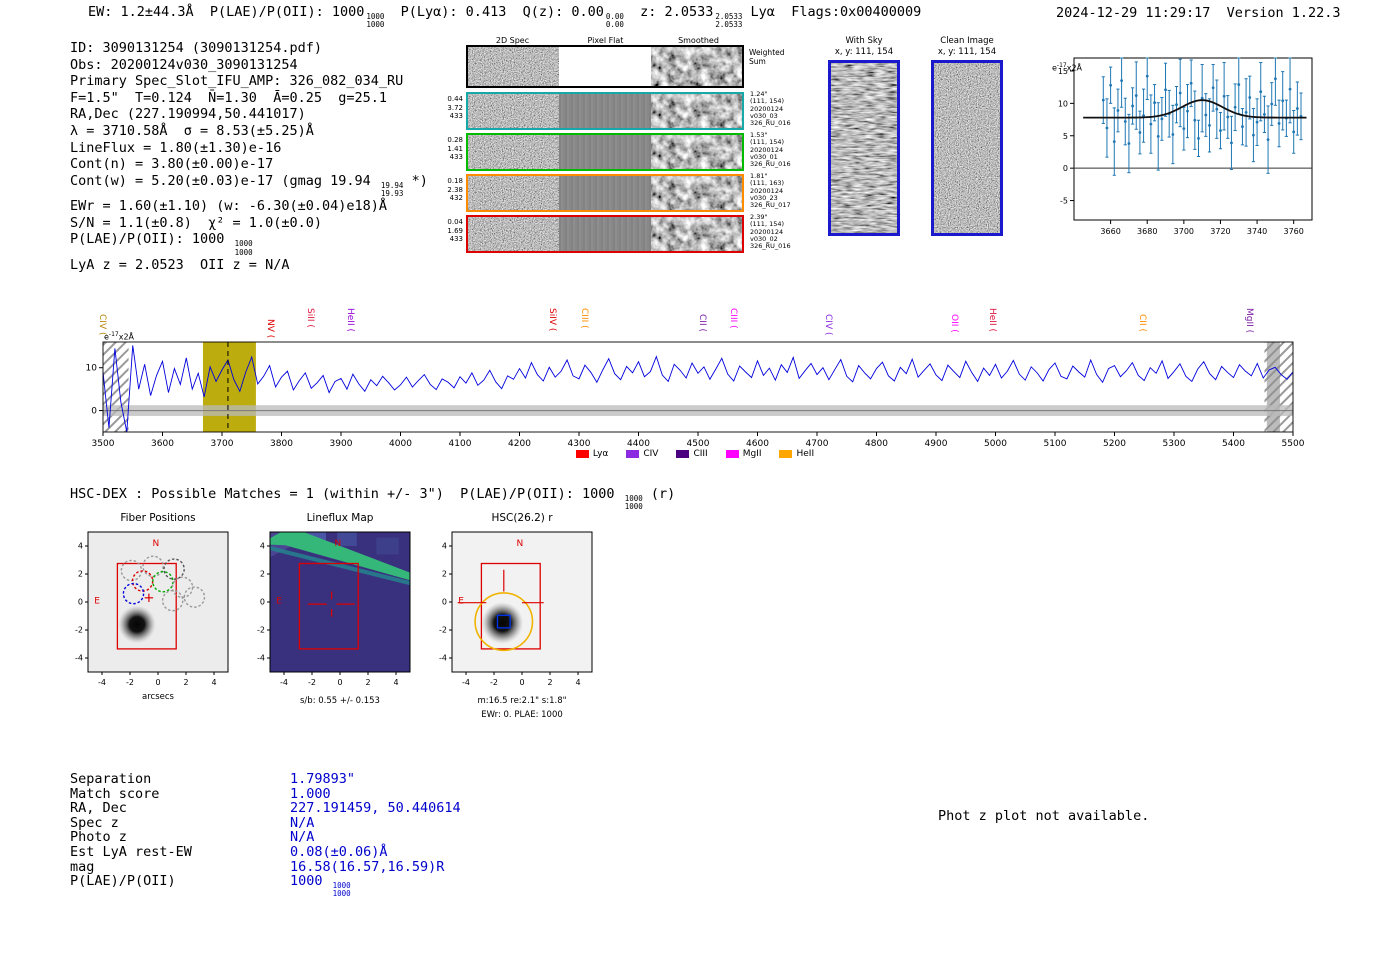 This screenshot has height=953, width=1400. I want to click on timestamp-version: 2024-12-29 11:29:17 Version 1.22.3, so click(1198, 13).